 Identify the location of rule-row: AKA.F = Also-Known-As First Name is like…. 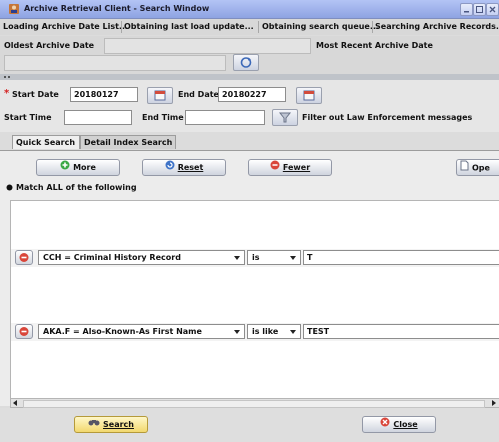
(255, 332).